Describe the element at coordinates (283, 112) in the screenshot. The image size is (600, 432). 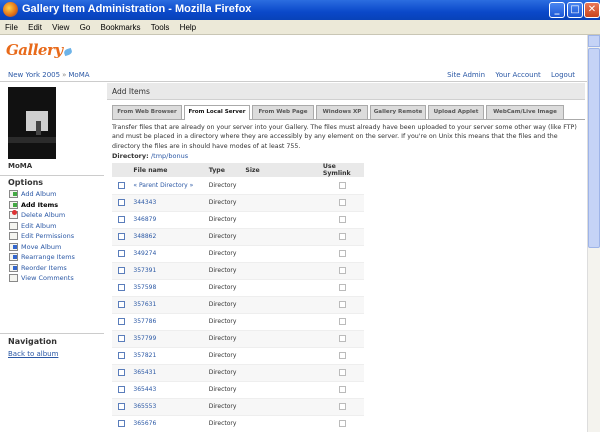
I see `tab-from-web-page: From Web Page` at that location.